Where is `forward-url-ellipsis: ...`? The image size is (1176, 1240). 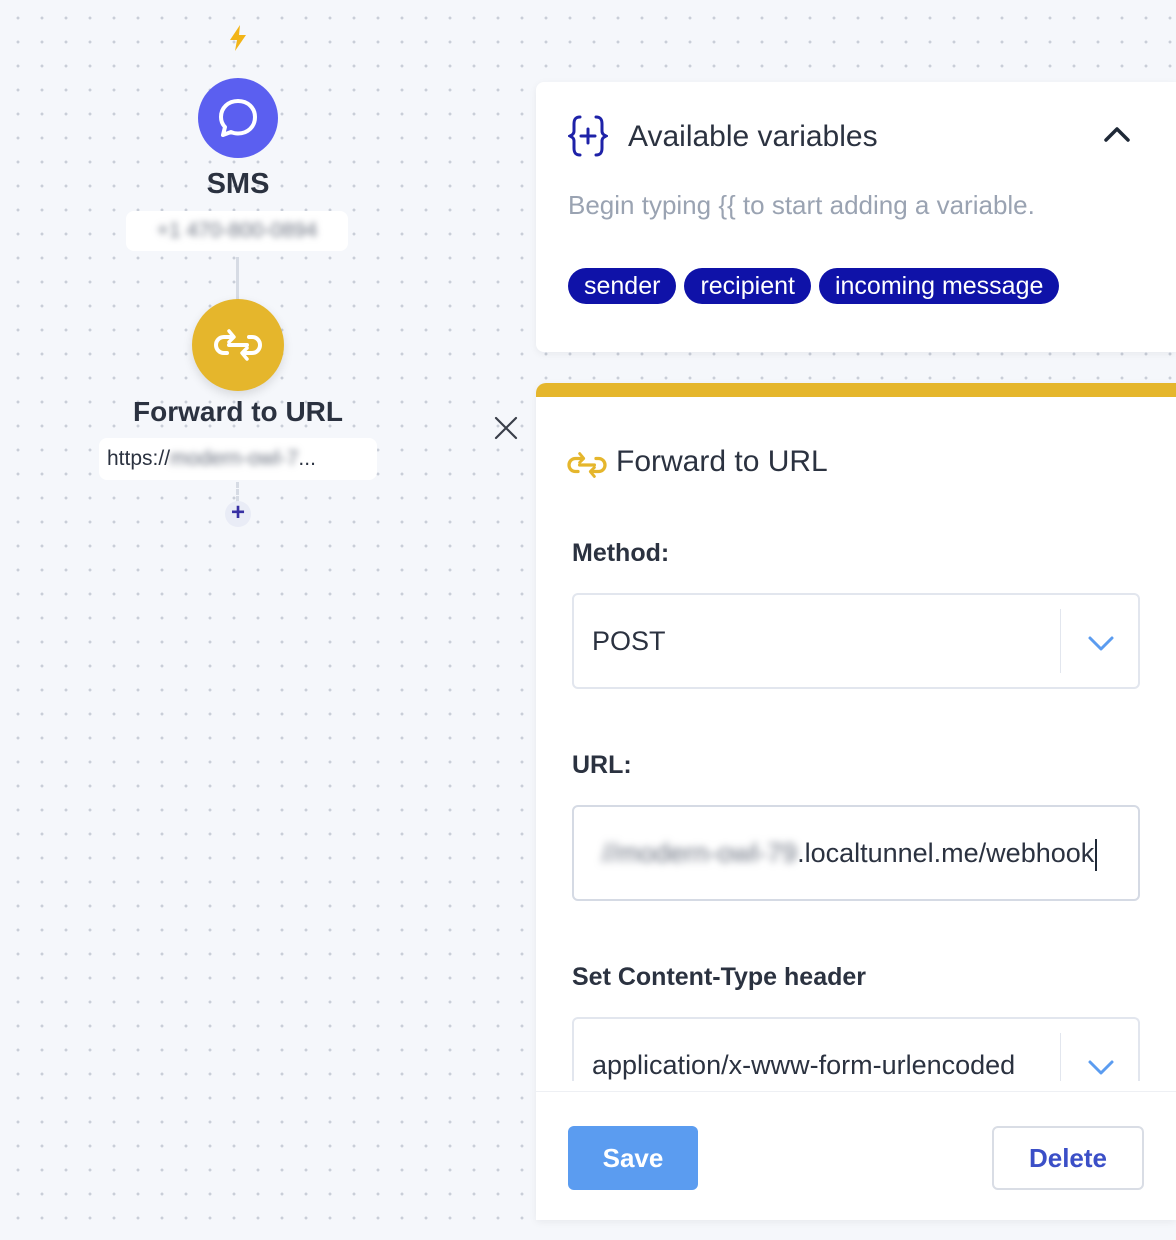 forward-url-ellipsis: ... is located at coordinates (307, 458).